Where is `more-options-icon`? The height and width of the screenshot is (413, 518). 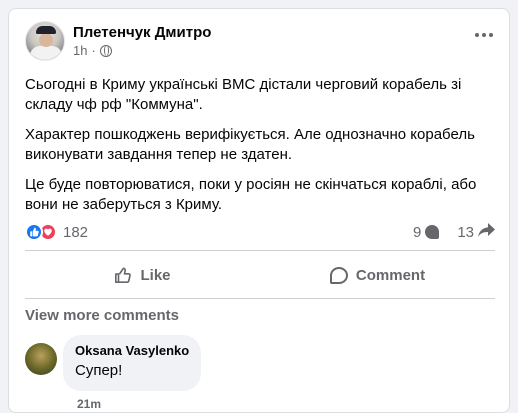
more-options-icon is located at coordinates (484, 35).